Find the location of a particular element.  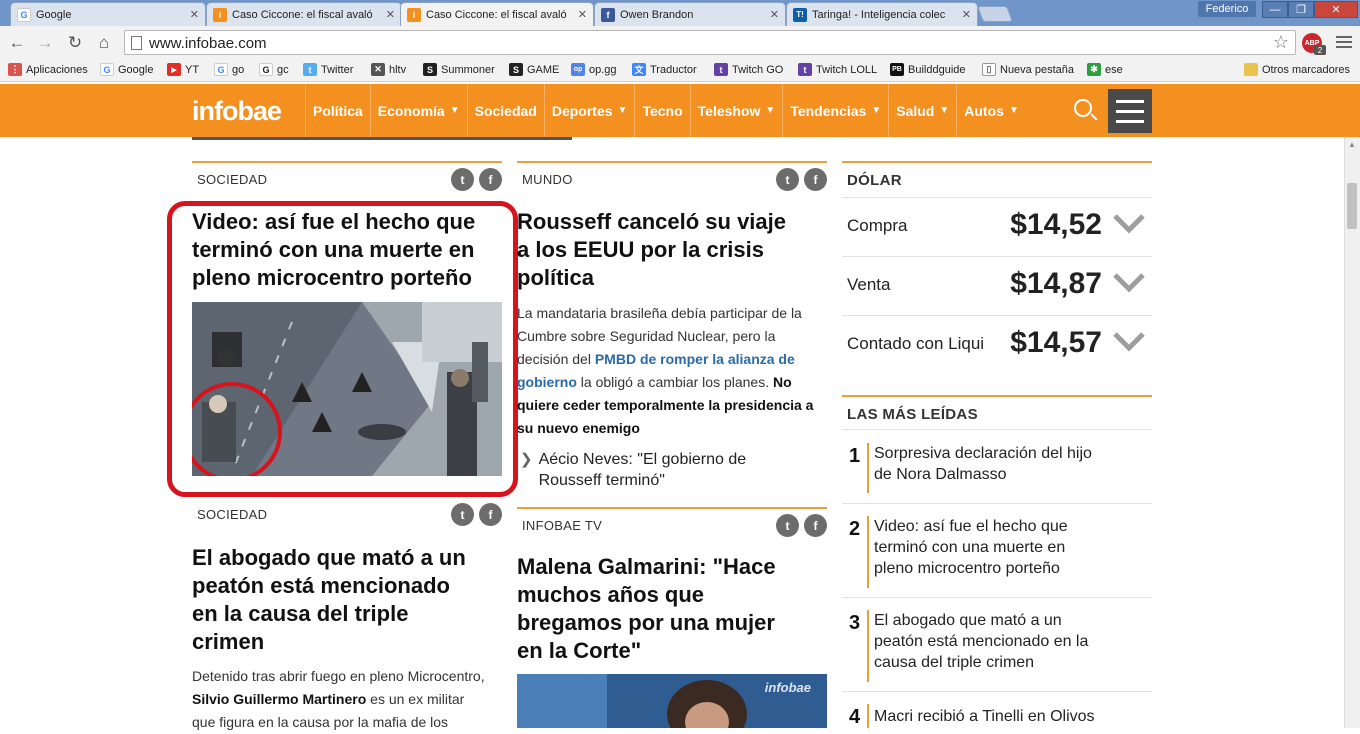

nav-politica: Política is located at coordinates (337, 110).